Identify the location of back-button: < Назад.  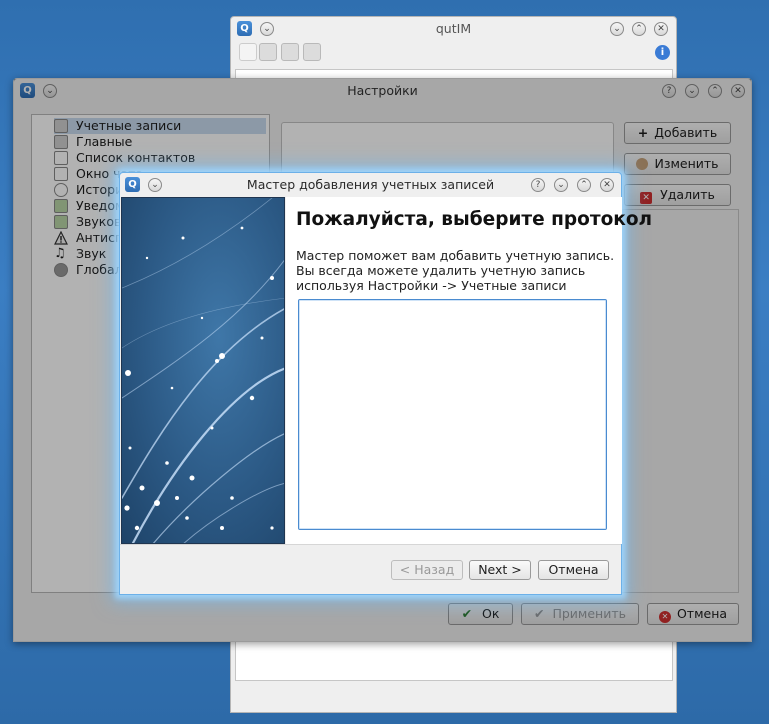
(427, 570).